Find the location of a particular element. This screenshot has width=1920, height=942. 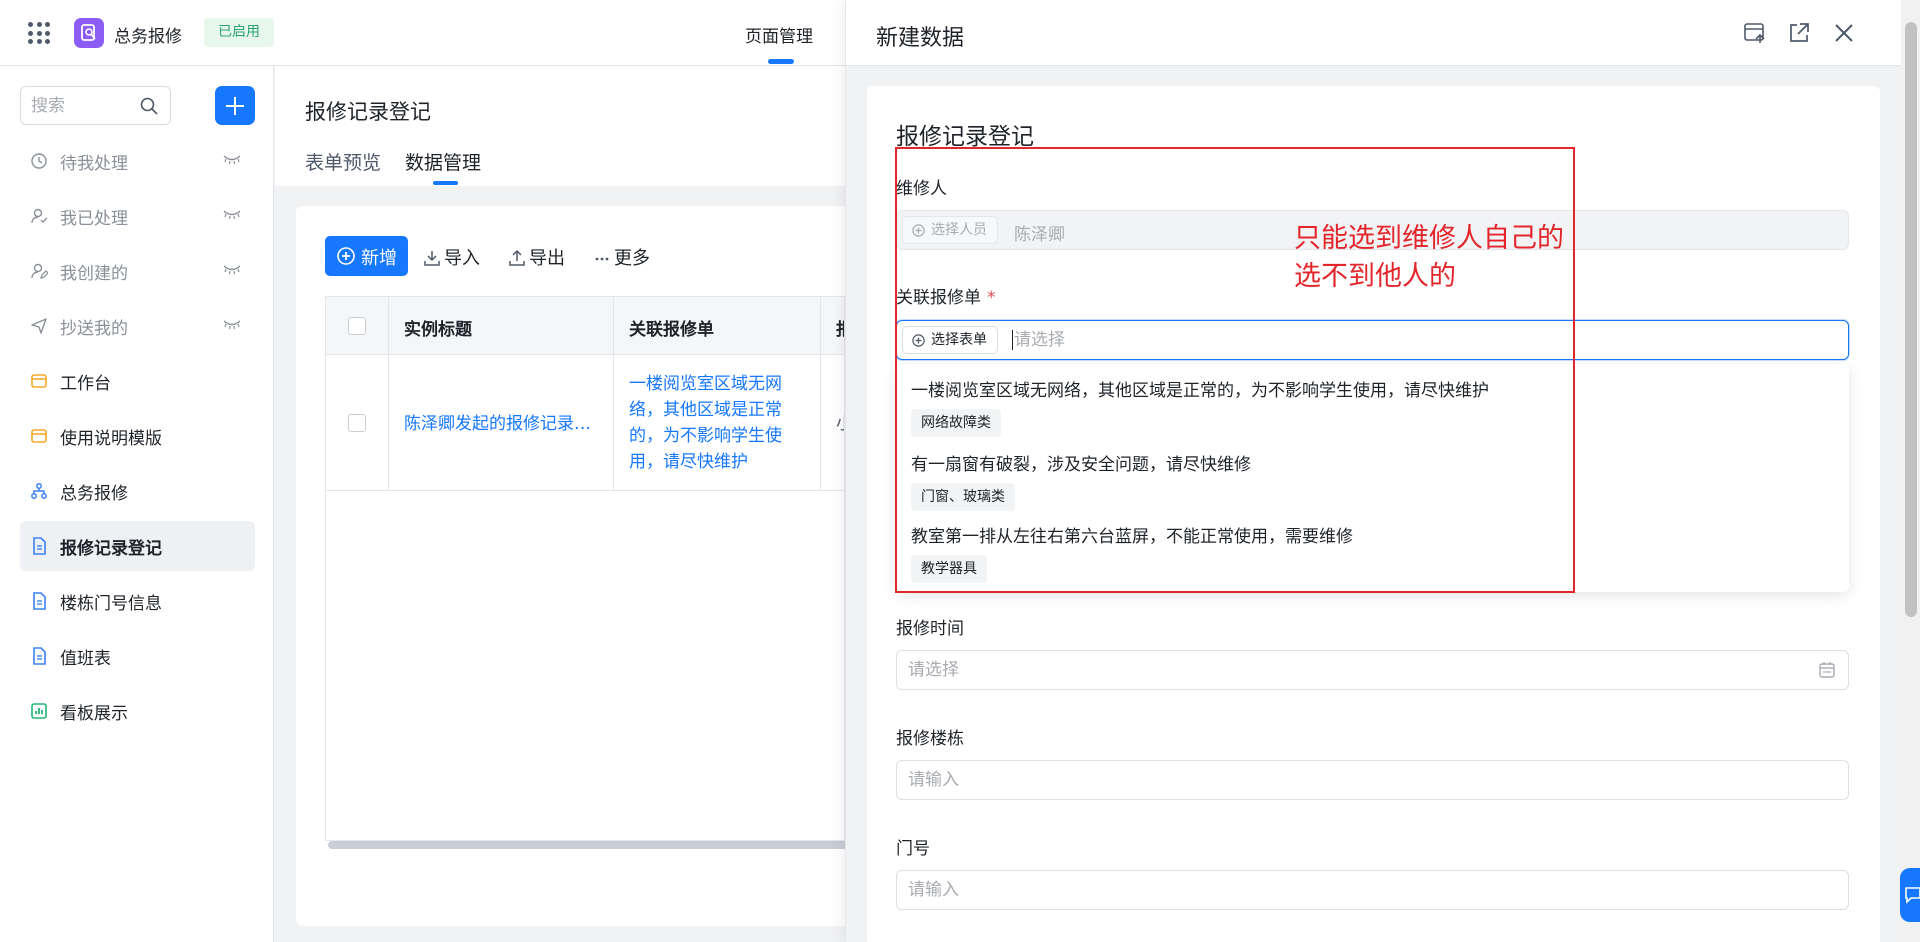

close-icon is located at coordinates (1844, 33).